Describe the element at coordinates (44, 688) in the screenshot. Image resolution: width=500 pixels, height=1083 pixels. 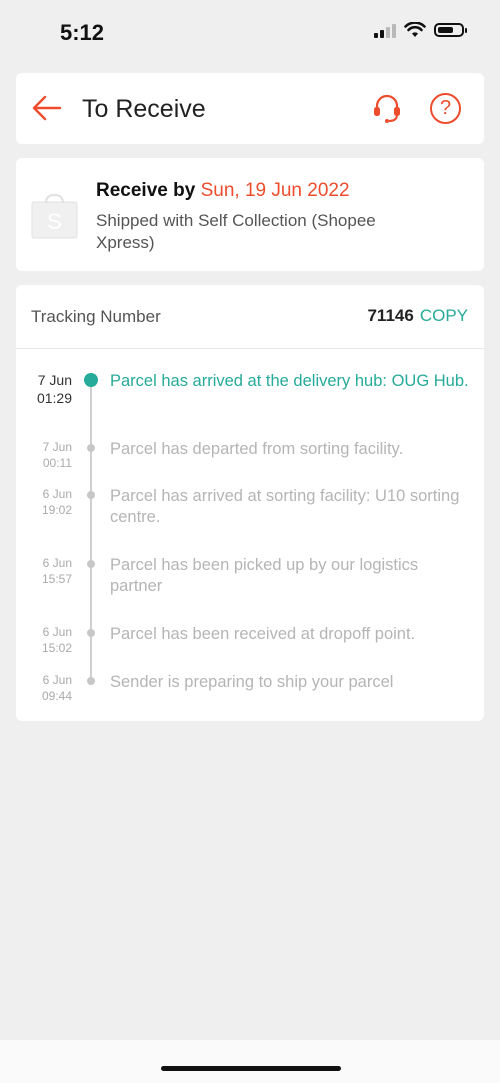
I see `event-datetime: 6 Jun 09:44` at that location.